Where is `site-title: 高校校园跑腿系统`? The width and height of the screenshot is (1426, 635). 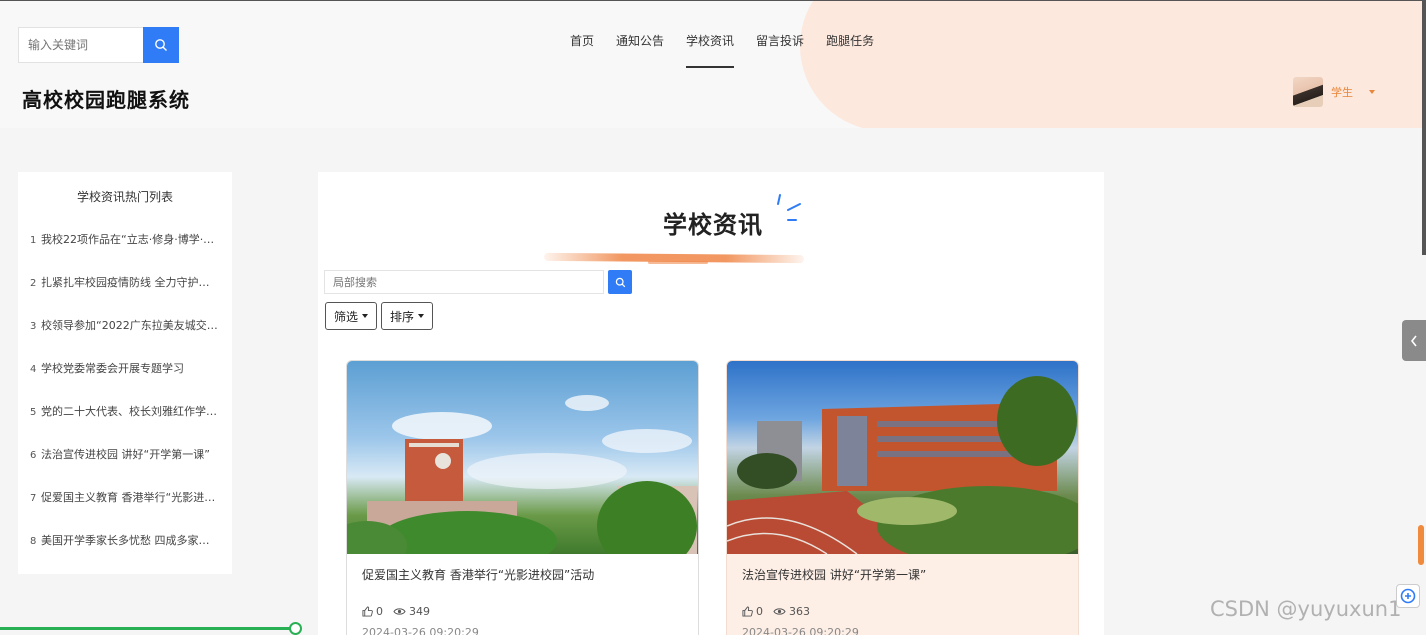 site-title: 高校校园跑腿系统 is located at coordinates (106, 100).